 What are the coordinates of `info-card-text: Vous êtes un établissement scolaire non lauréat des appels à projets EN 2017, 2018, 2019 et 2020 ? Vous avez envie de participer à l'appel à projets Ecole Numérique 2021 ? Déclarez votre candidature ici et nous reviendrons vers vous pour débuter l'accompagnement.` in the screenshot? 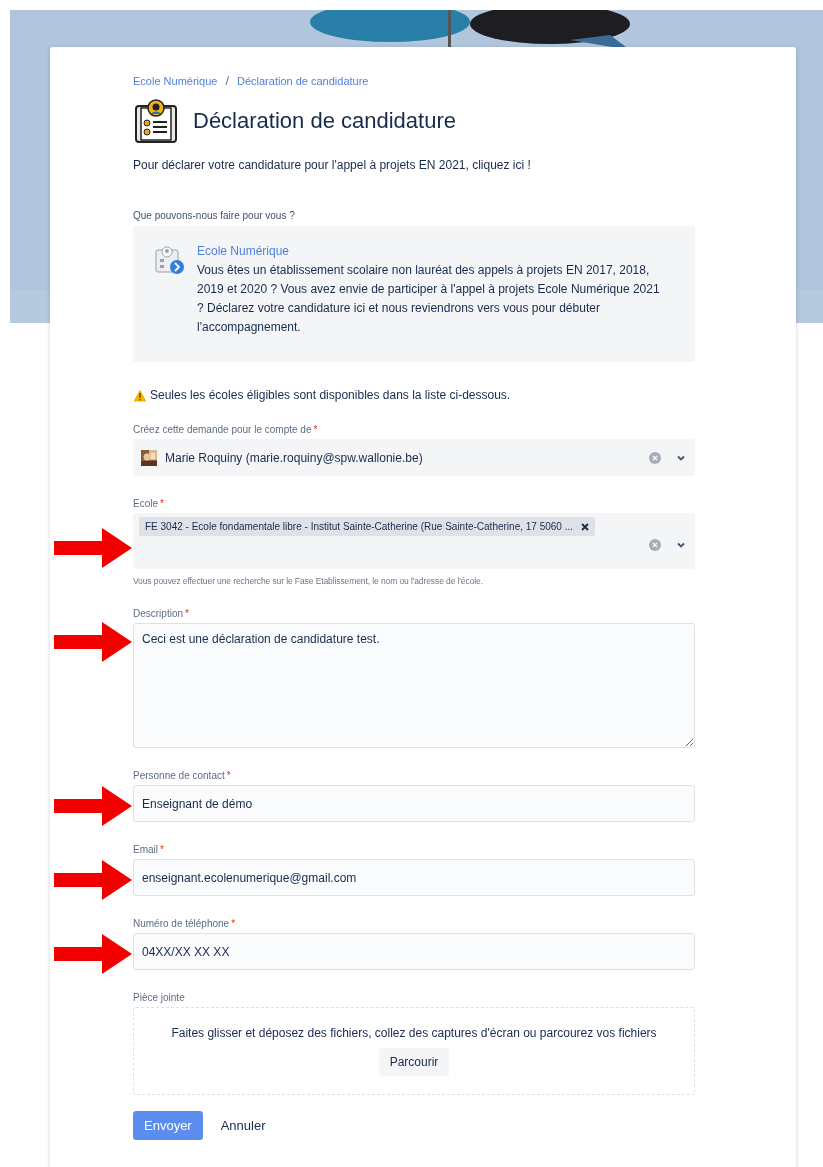 It's located at (429, 299).